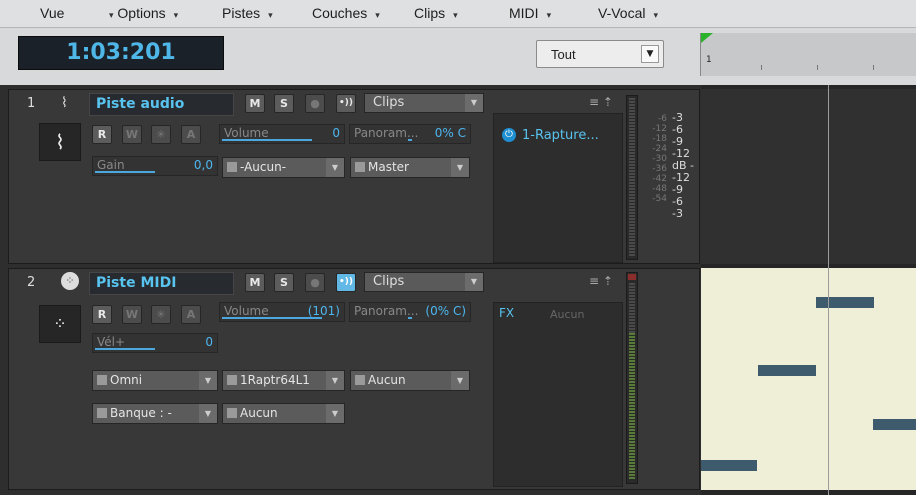 The image size is (916, 495). What do you see at coordinates (600, 54) in the screenshot?
I see `track-filter-select: Tout ▼` at bounding box center [600, 54].